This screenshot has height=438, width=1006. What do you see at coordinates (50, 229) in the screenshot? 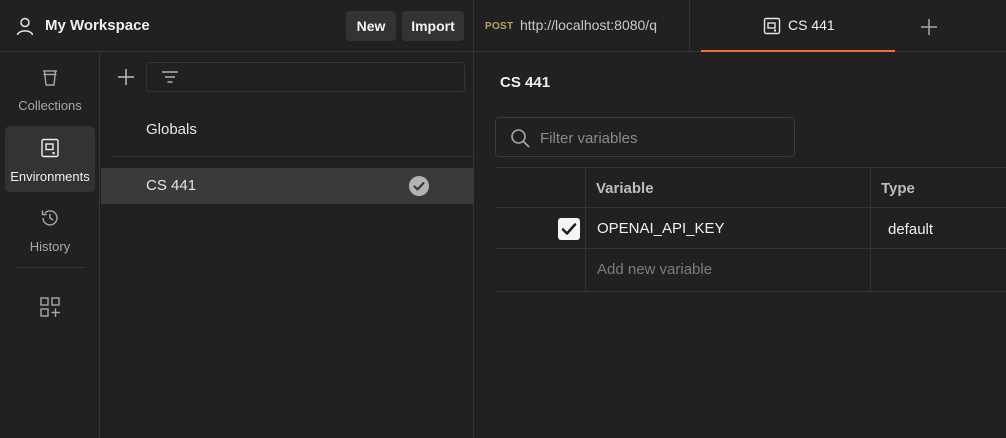
I see `sidebar-item-history: History` at bounding box center [50, 229].